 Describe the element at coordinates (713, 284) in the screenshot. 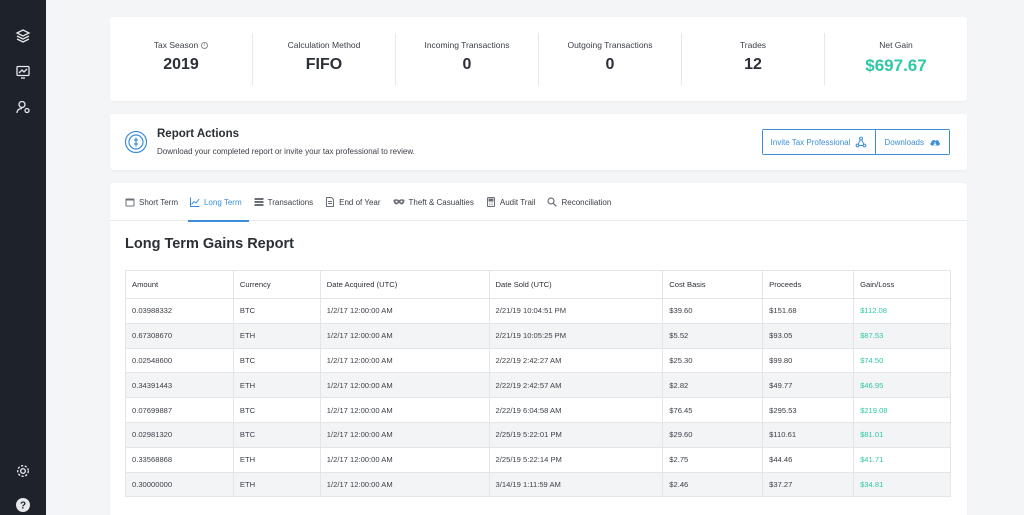

I see `column-header: Cost Basis` at that location.